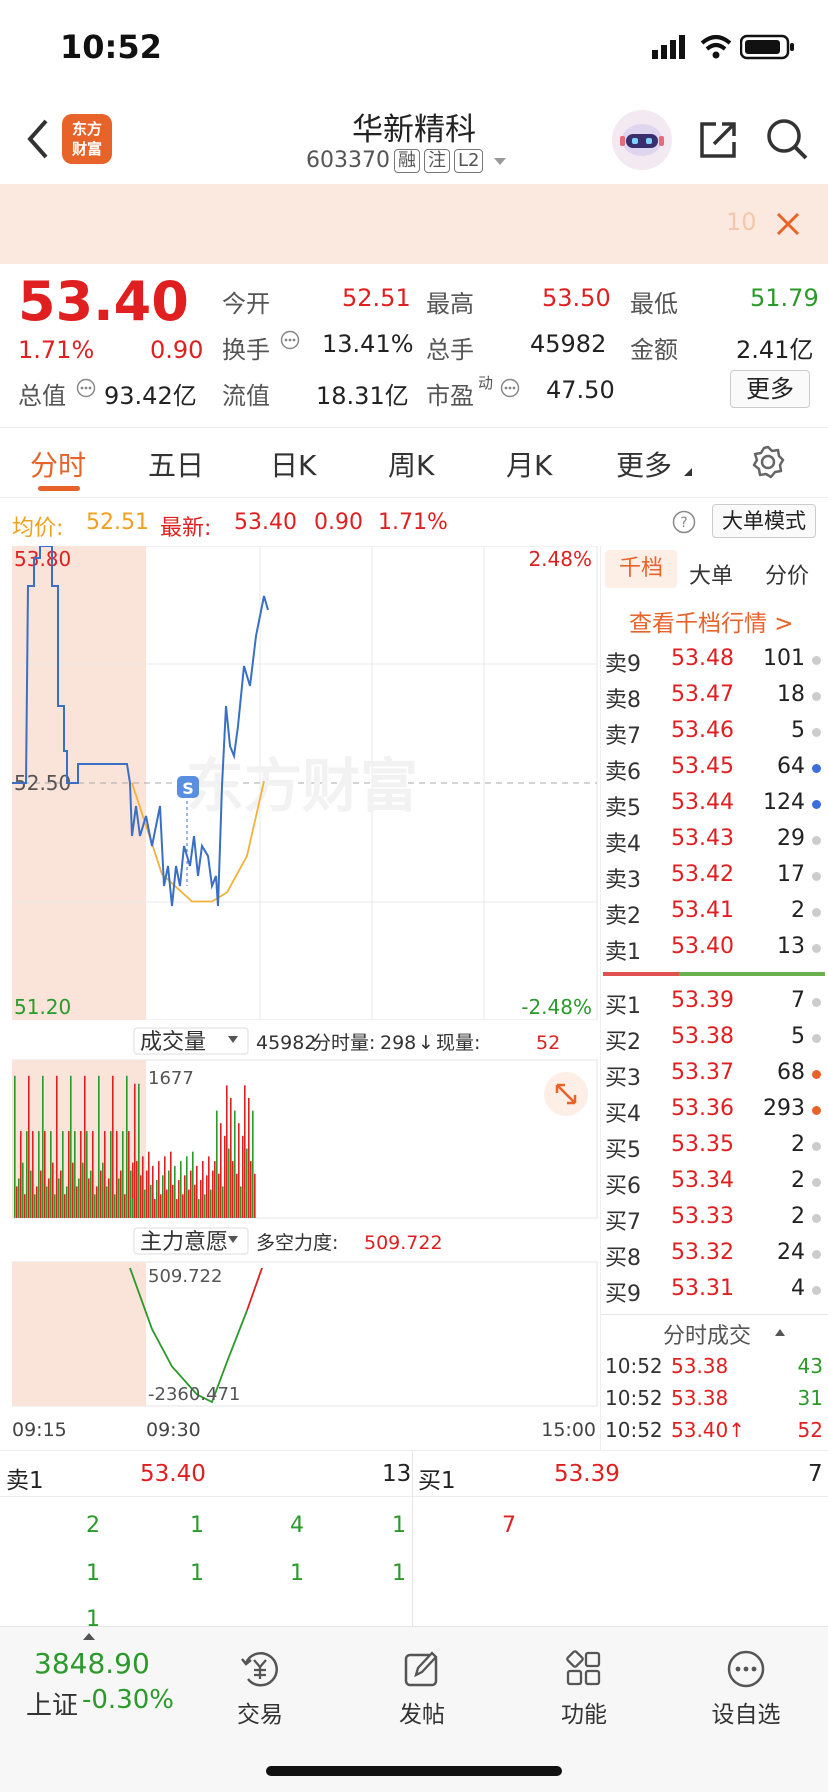  Describe the element at coordinates (718, 140) in the screenshot. I see `share-icon` at that location.